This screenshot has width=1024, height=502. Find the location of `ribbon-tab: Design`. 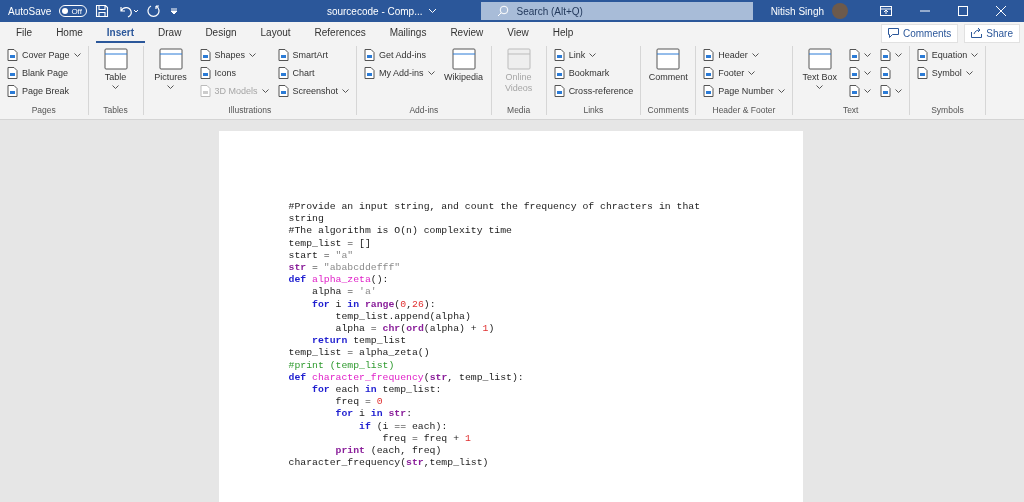

ribbon-tab: Design is located at coordinates (221, 33).